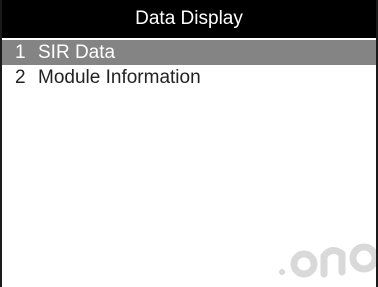 Image resolution: width=378 pixels, height=287 pixels. Describe the element at coordinates (77, 52) in the screenshot. I see `menu-item-label: SIR Data` at that location.